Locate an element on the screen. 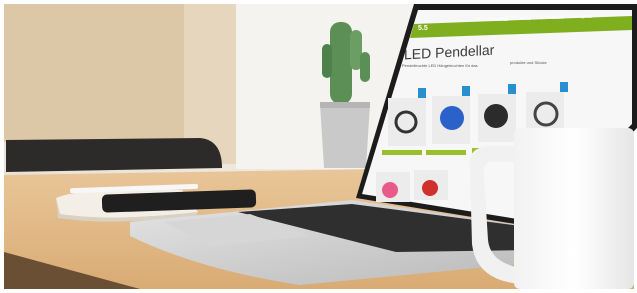  screen-nav-item: LED Aussen is located at coordinates (550, 18).